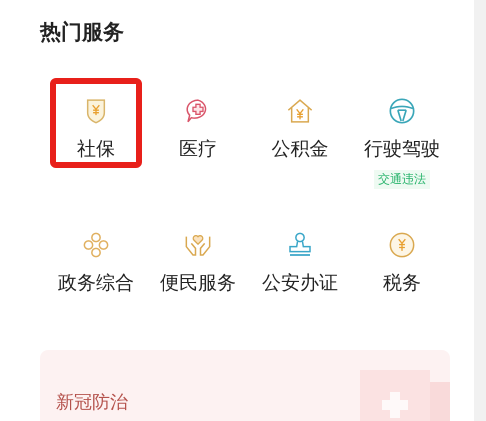 This screenshot has width=486, height=421. Describe the element at coordinates (198, 149) in the screenshot. I see `service-label: 医疗` at that location.